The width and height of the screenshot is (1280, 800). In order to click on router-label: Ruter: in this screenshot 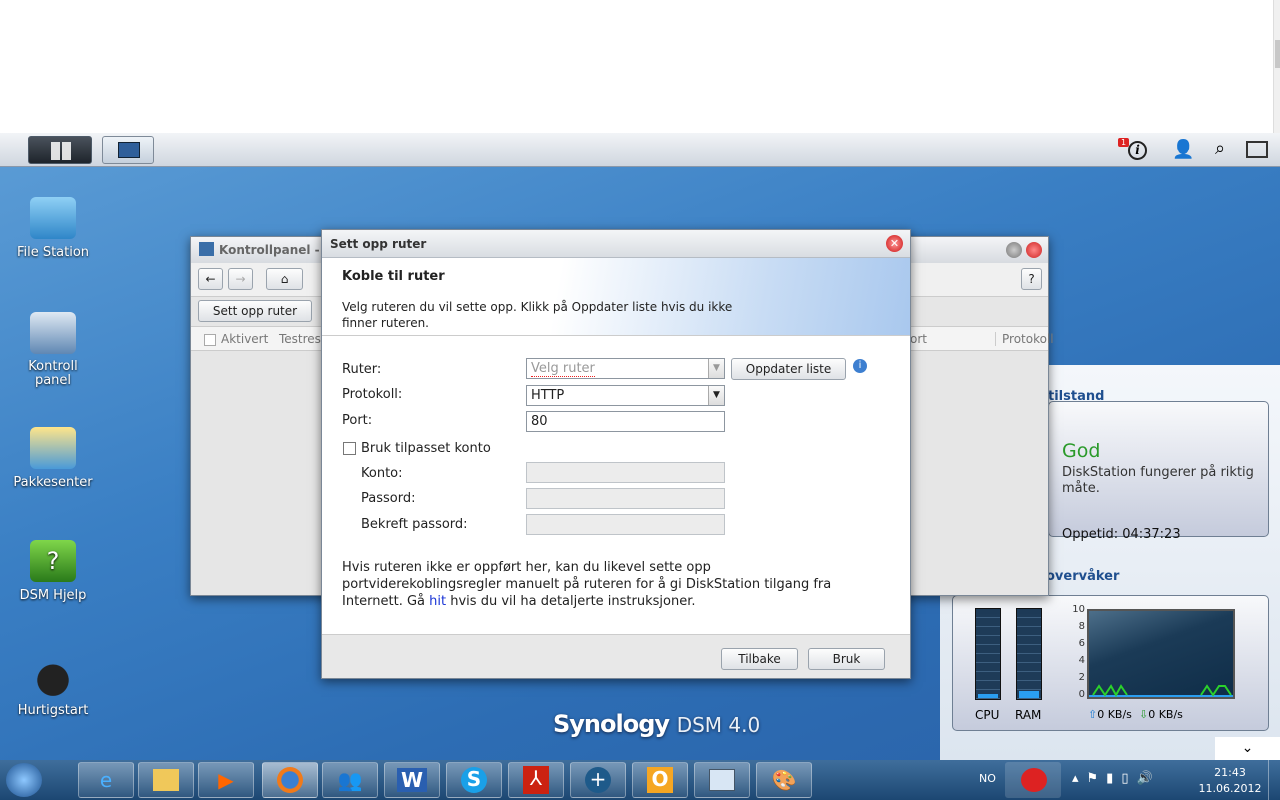, I will do `click(362, 369)`.